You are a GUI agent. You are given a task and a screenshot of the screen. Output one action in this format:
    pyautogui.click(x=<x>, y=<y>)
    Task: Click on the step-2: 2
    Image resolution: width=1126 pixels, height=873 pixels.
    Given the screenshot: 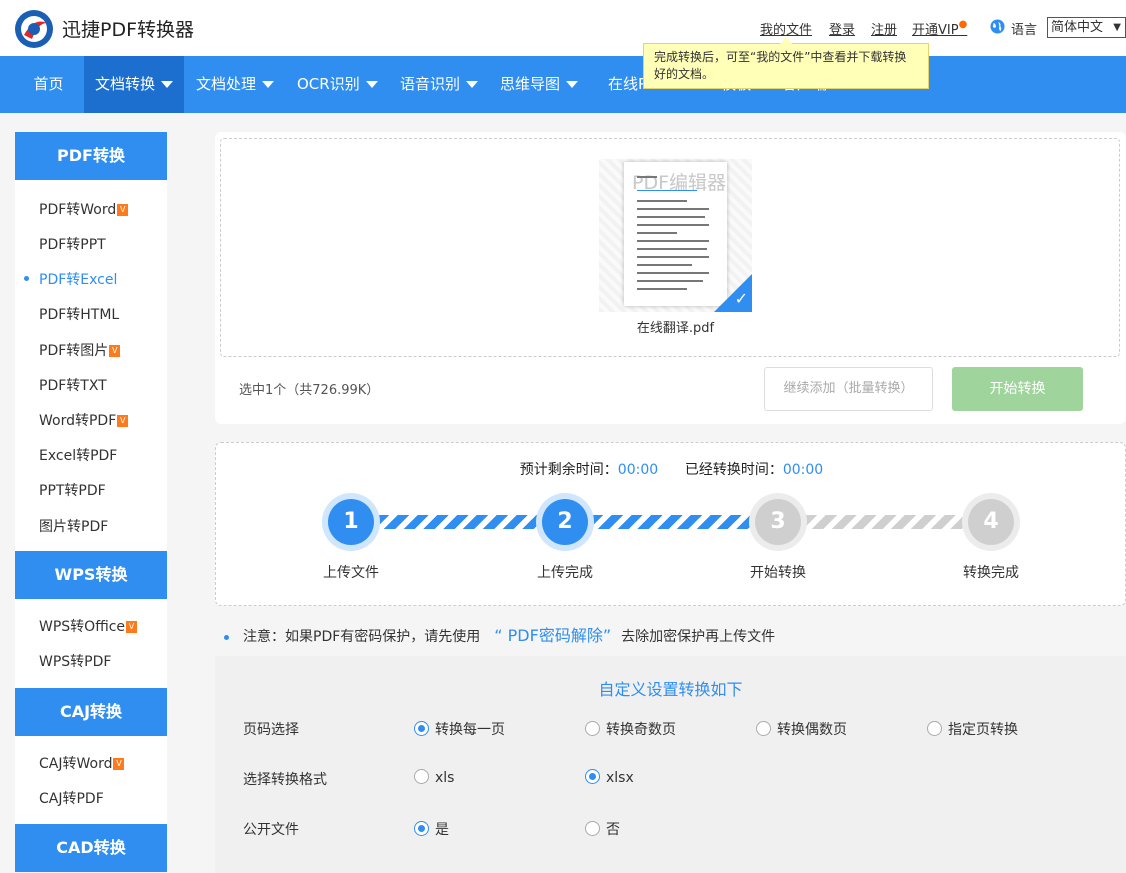 What is the action you would take?
    pyautogui.click(x=565, y=522)
    